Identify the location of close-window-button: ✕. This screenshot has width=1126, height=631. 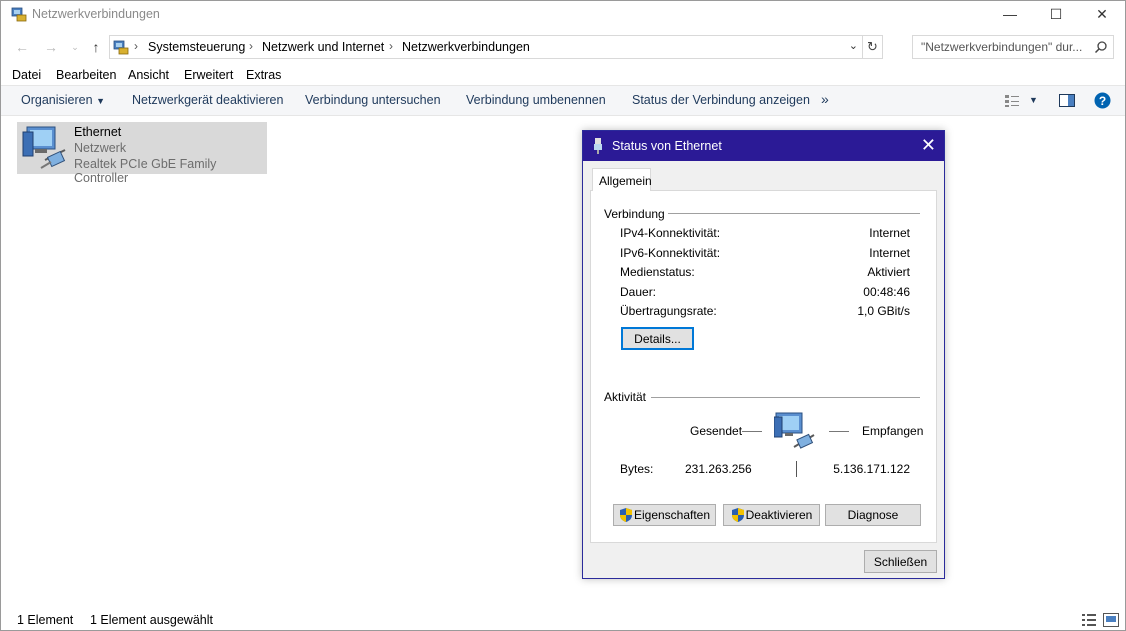
(1102, 14).